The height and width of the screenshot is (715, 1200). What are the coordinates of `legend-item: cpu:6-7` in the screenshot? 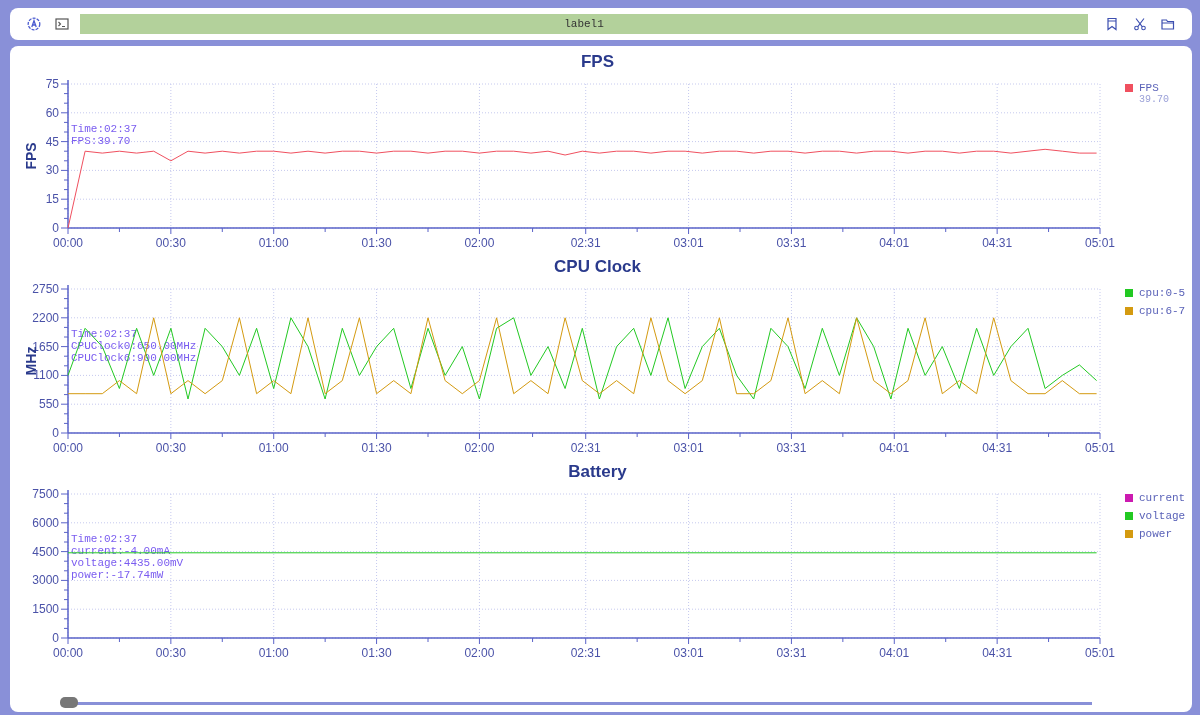 It's located at (1158, 311).